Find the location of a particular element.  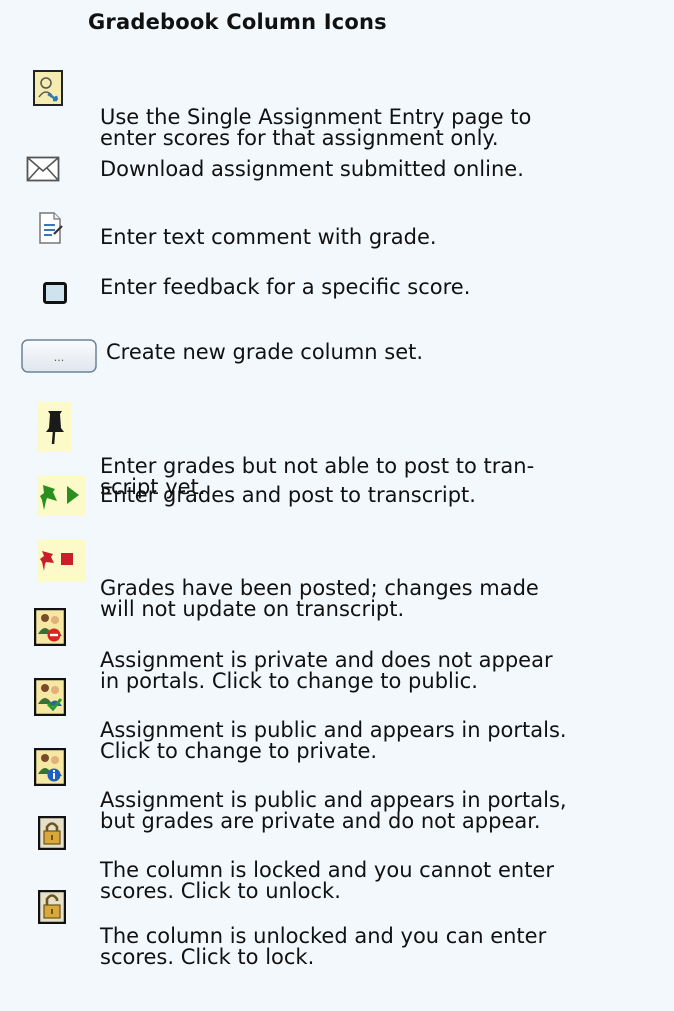

legend-item-text: Enter text comment with grade. is located at coordinates (268, 237).